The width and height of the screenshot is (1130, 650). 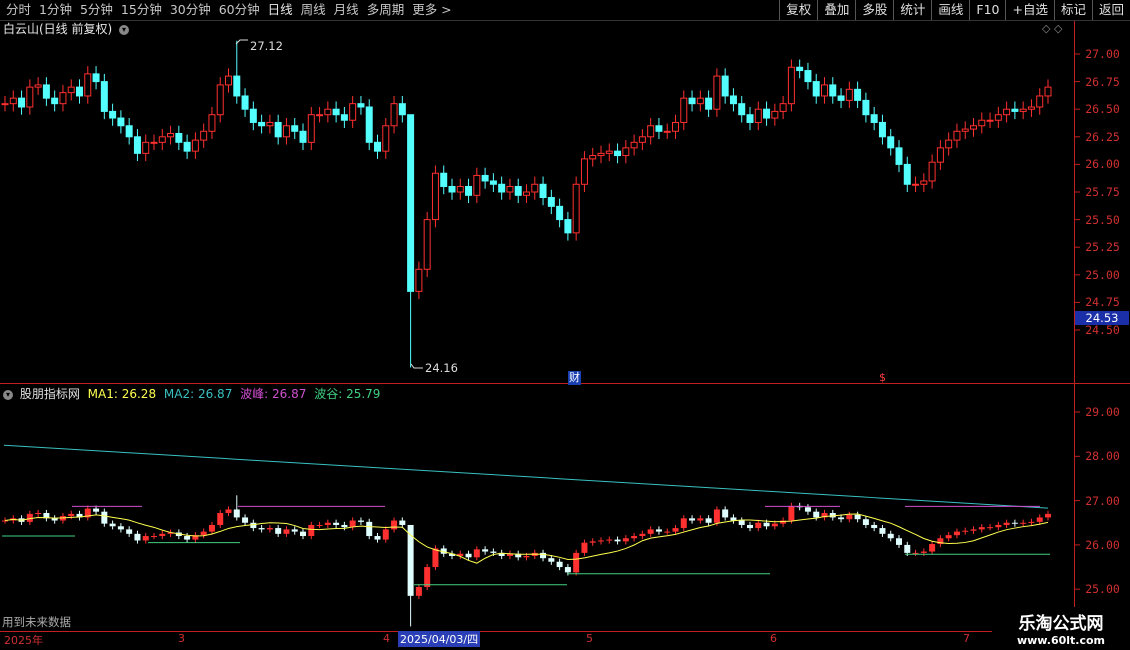 I want to click on toolbar-button: 返回, so click(x=1110, y=10).